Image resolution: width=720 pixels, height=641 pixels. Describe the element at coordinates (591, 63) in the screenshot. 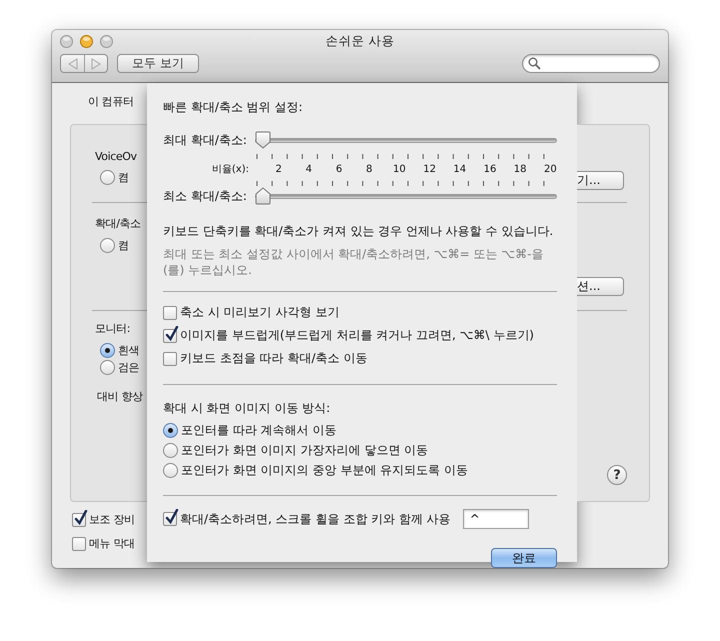

I see `search-field` at that location.